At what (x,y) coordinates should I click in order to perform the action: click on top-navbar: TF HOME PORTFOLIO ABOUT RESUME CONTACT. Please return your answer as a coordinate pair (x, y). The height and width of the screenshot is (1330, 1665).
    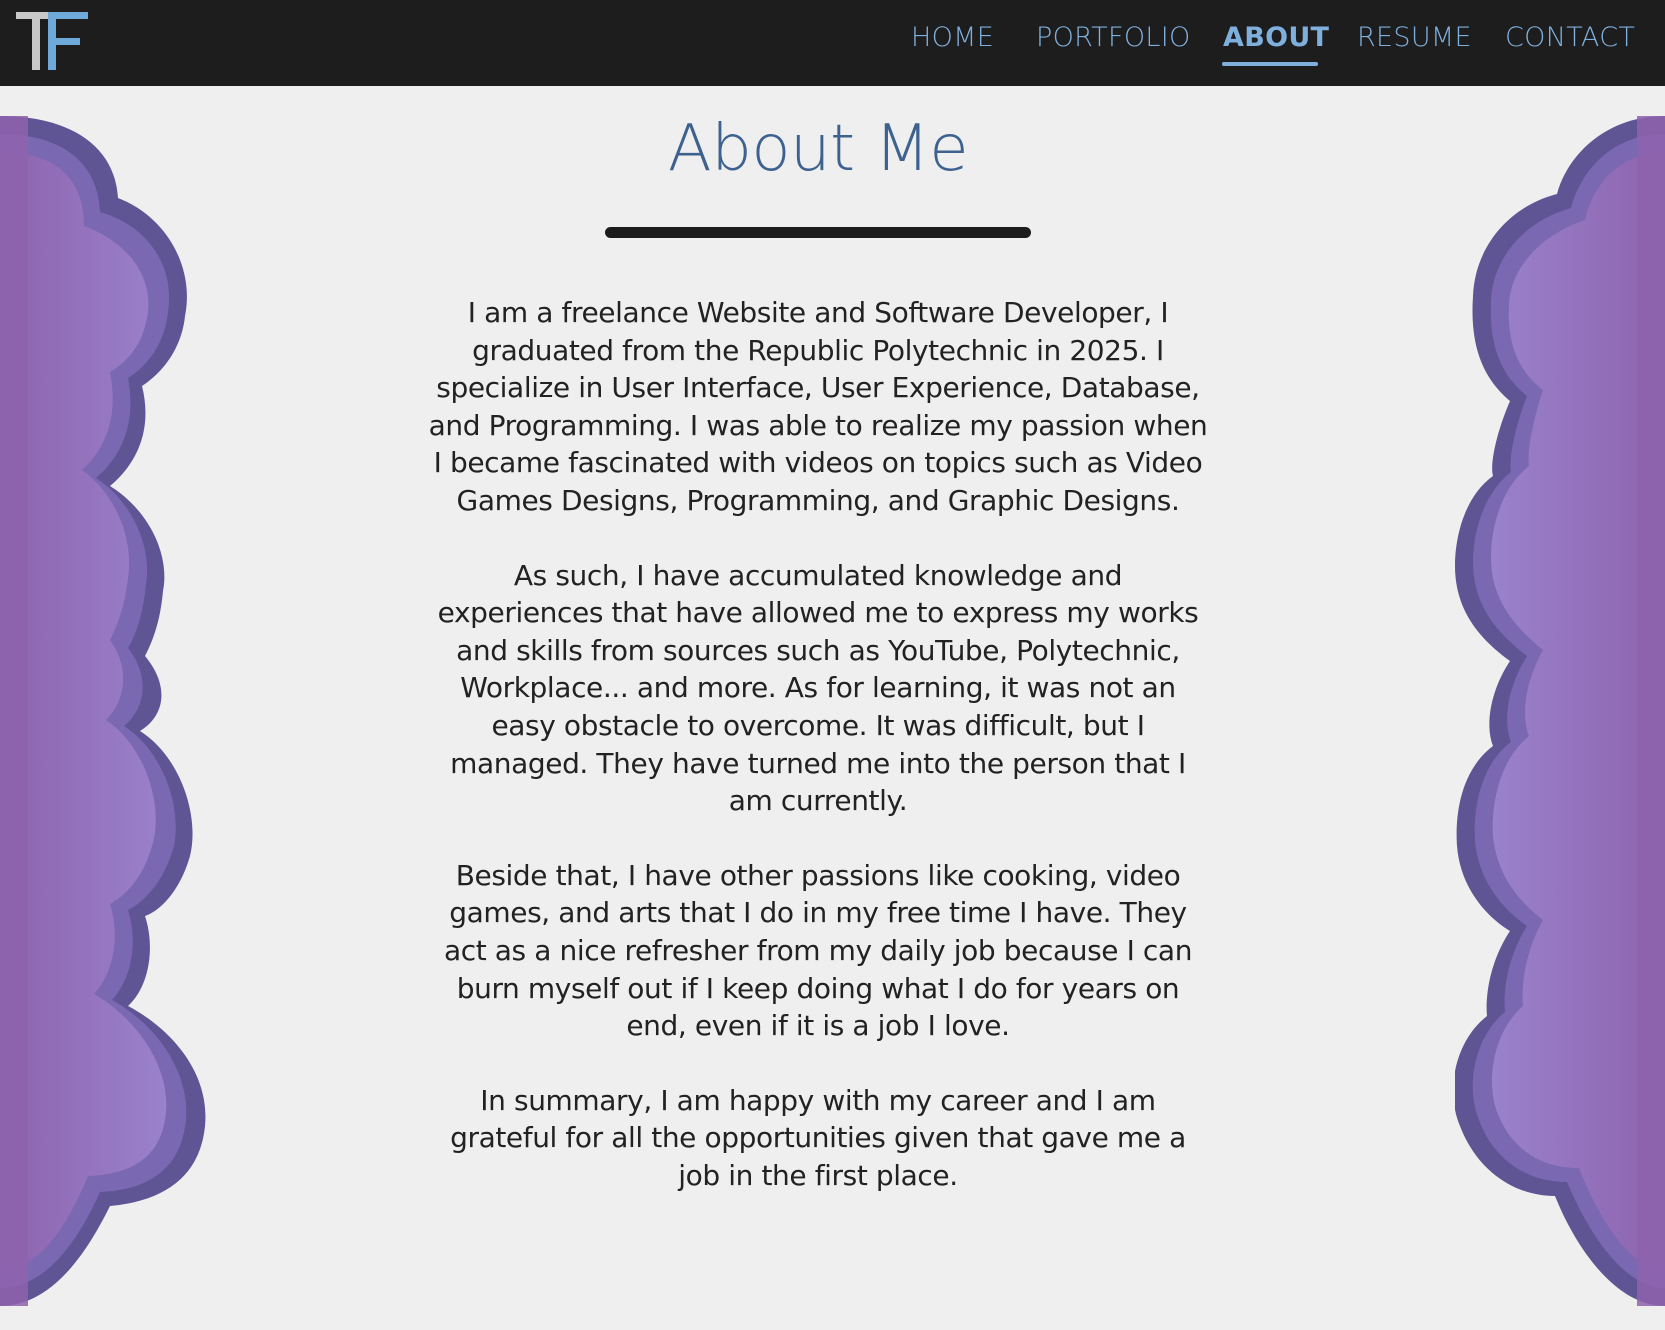
    Looking at the image, I should click on (832, 43).